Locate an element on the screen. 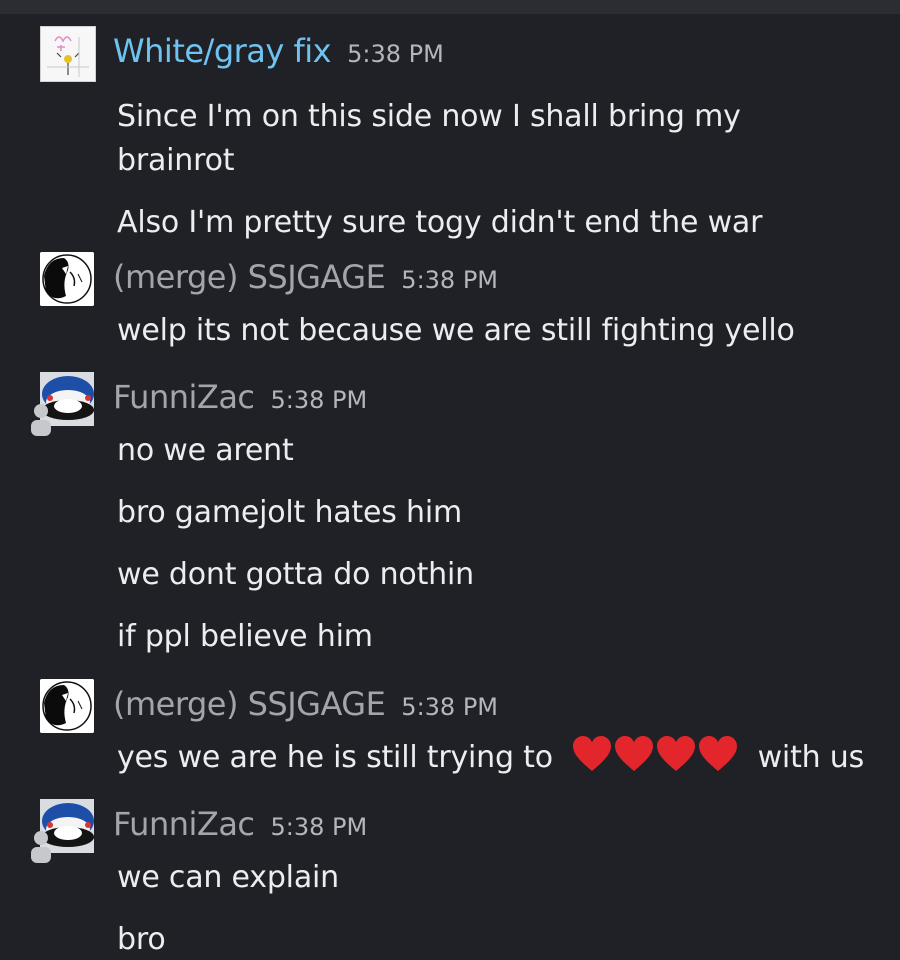 The width and height of the screenshot is (900, 960). heart-emoji-group: ❤️❤️❤️❤️ is located at coordinates (655, 754).